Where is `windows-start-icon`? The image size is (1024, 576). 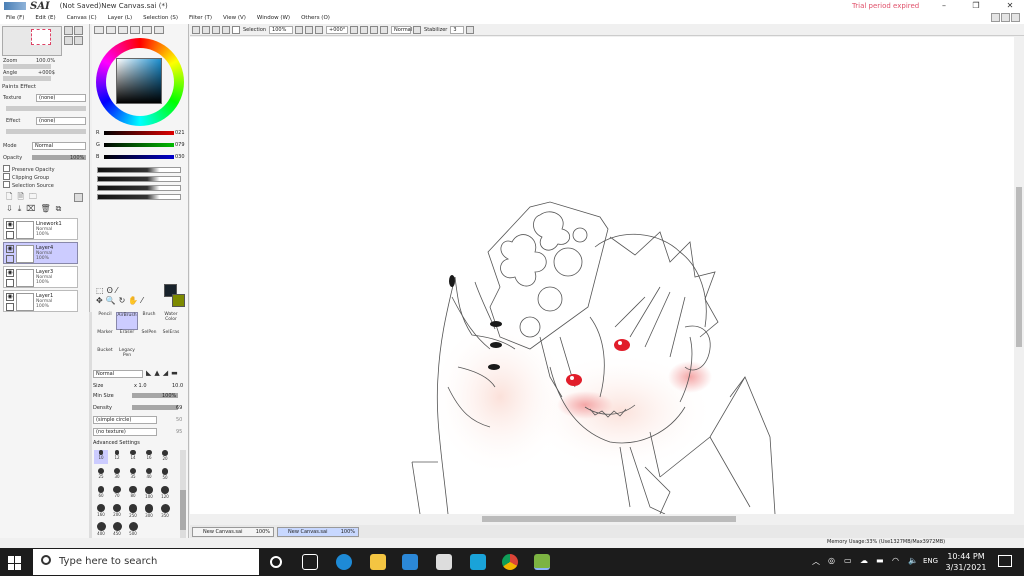 windows-start-icon is located at coordinates (15, 563).